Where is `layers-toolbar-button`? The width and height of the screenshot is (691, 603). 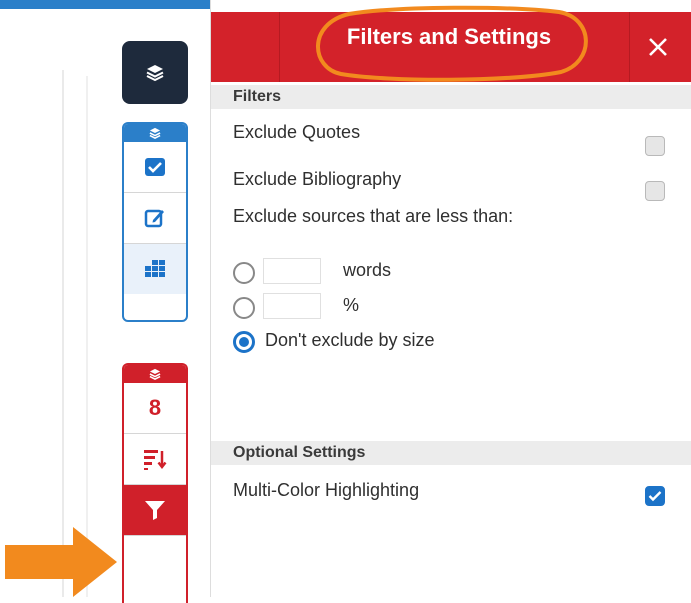
layers-toolbar-button is located at coordinates (155, 72).